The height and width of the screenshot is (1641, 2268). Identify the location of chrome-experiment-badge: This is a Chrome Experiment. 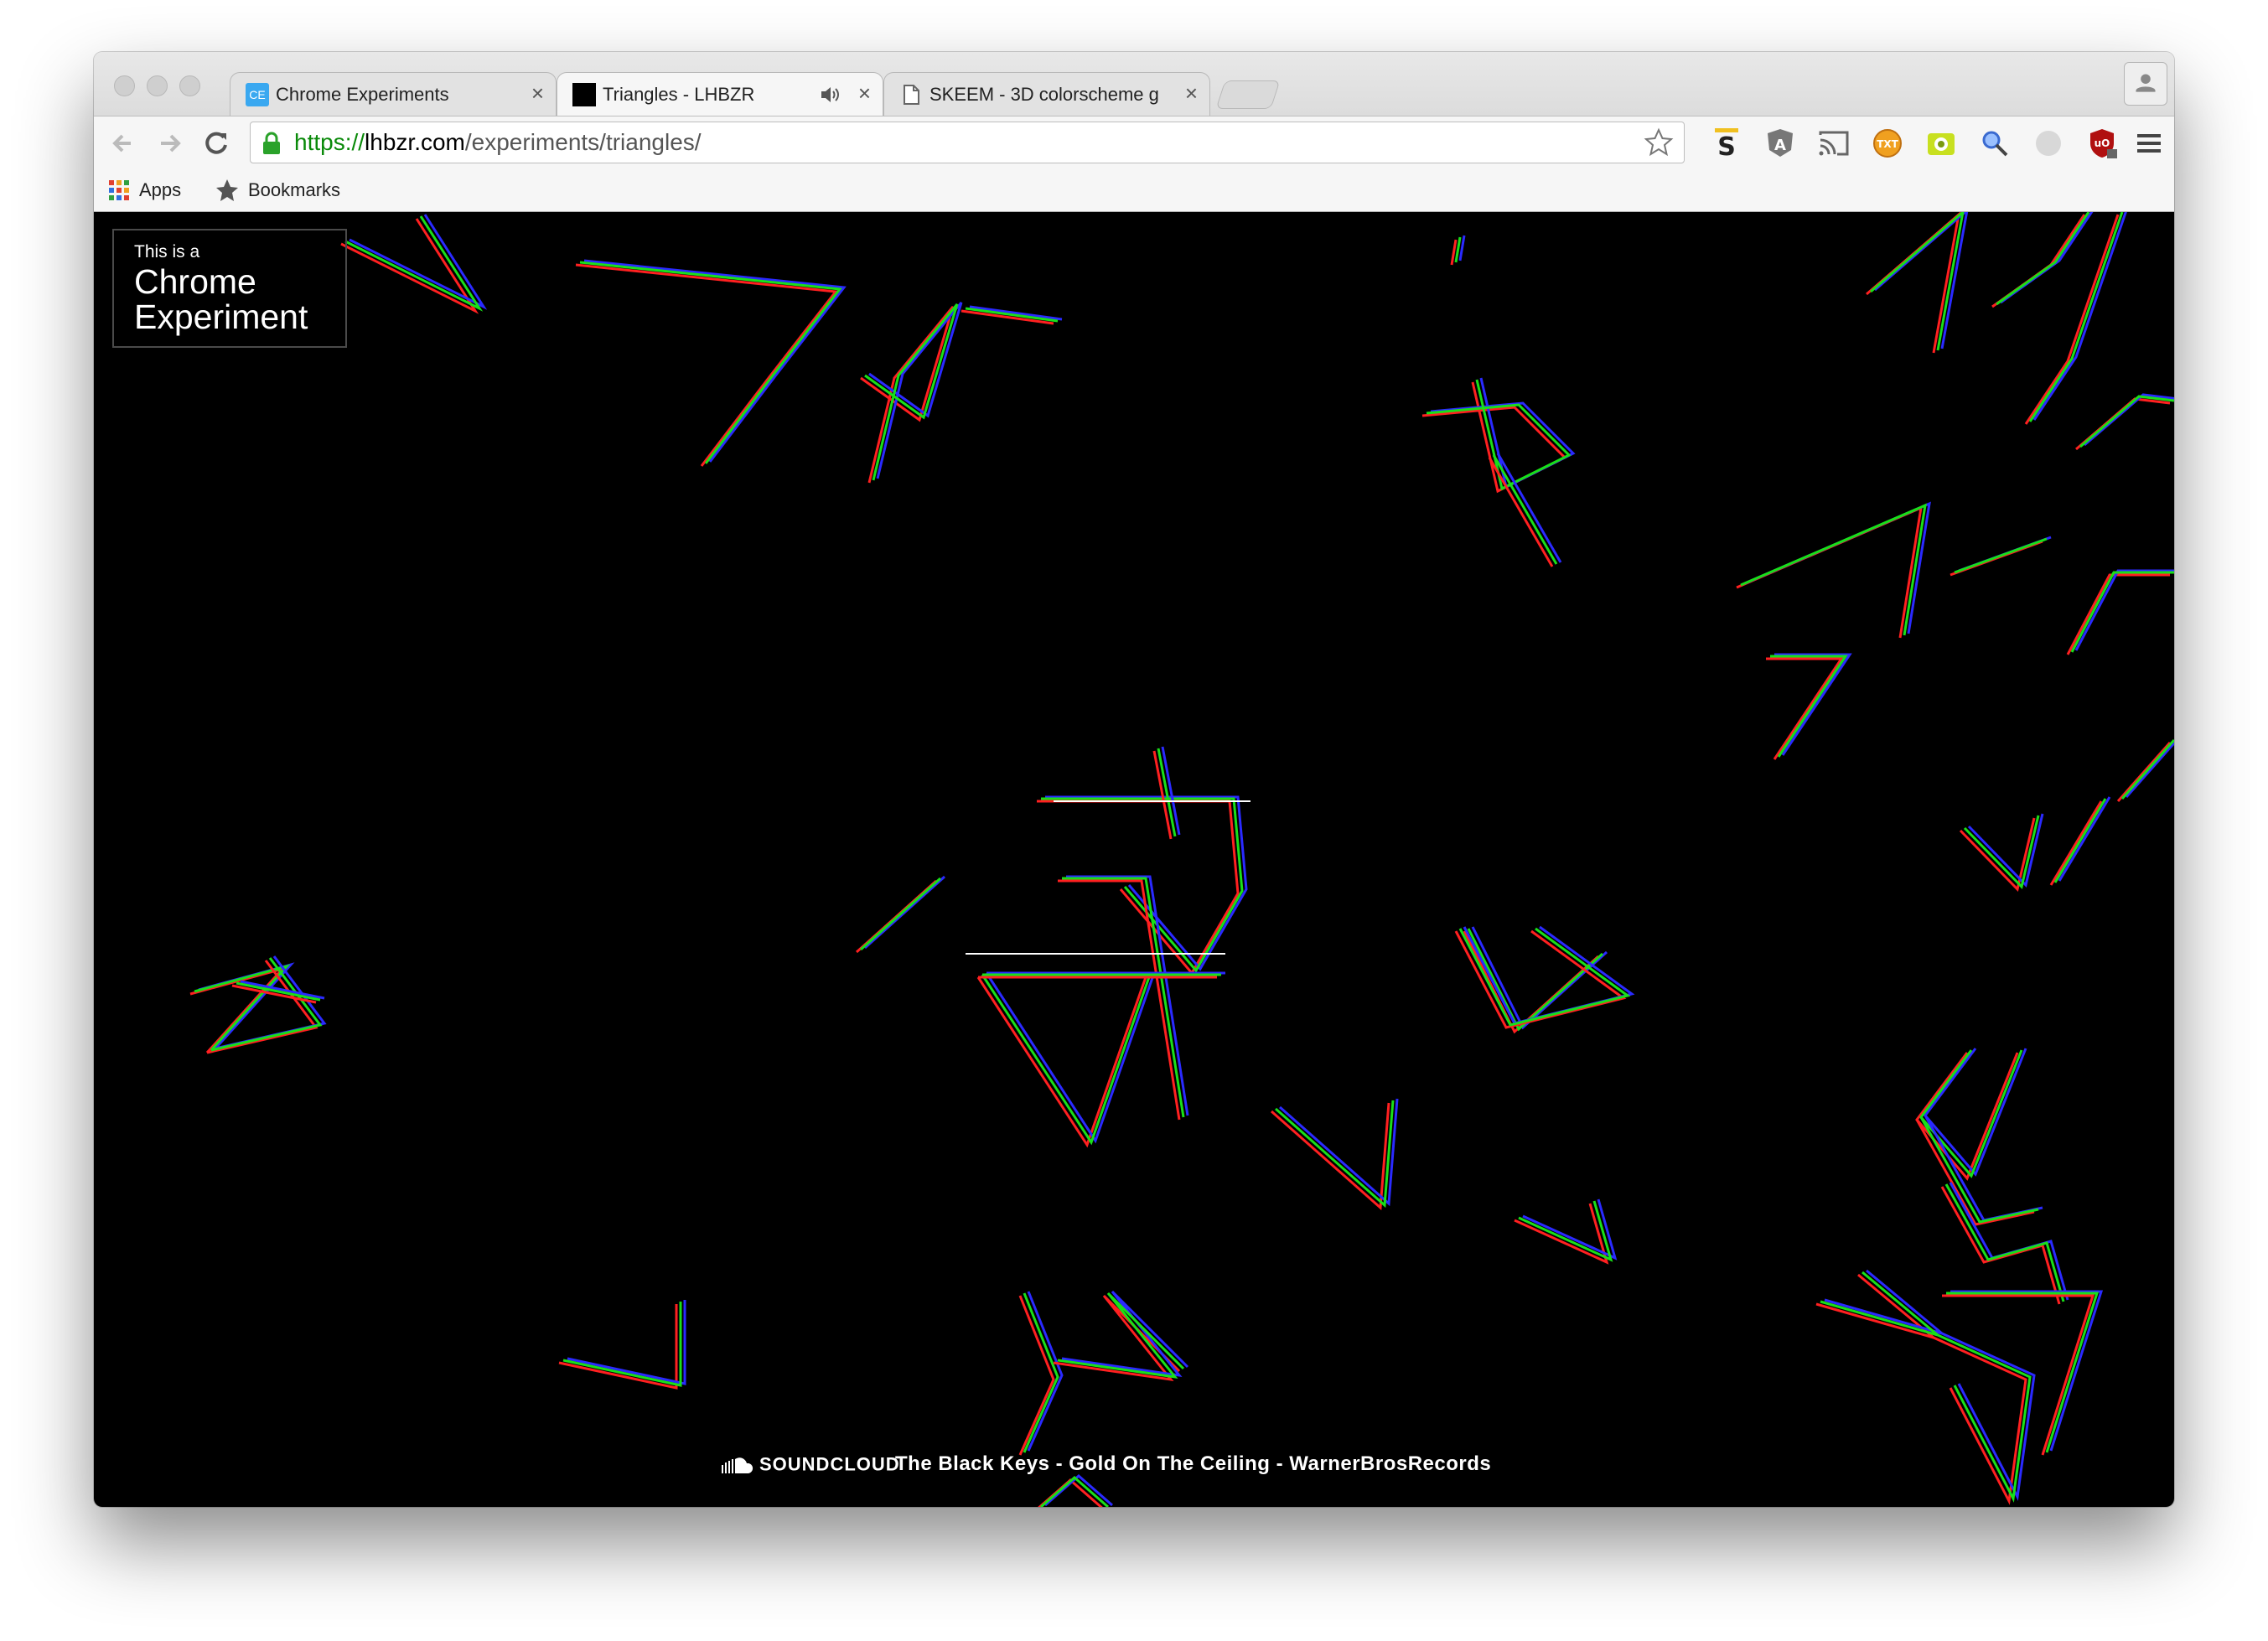
(229, 288).